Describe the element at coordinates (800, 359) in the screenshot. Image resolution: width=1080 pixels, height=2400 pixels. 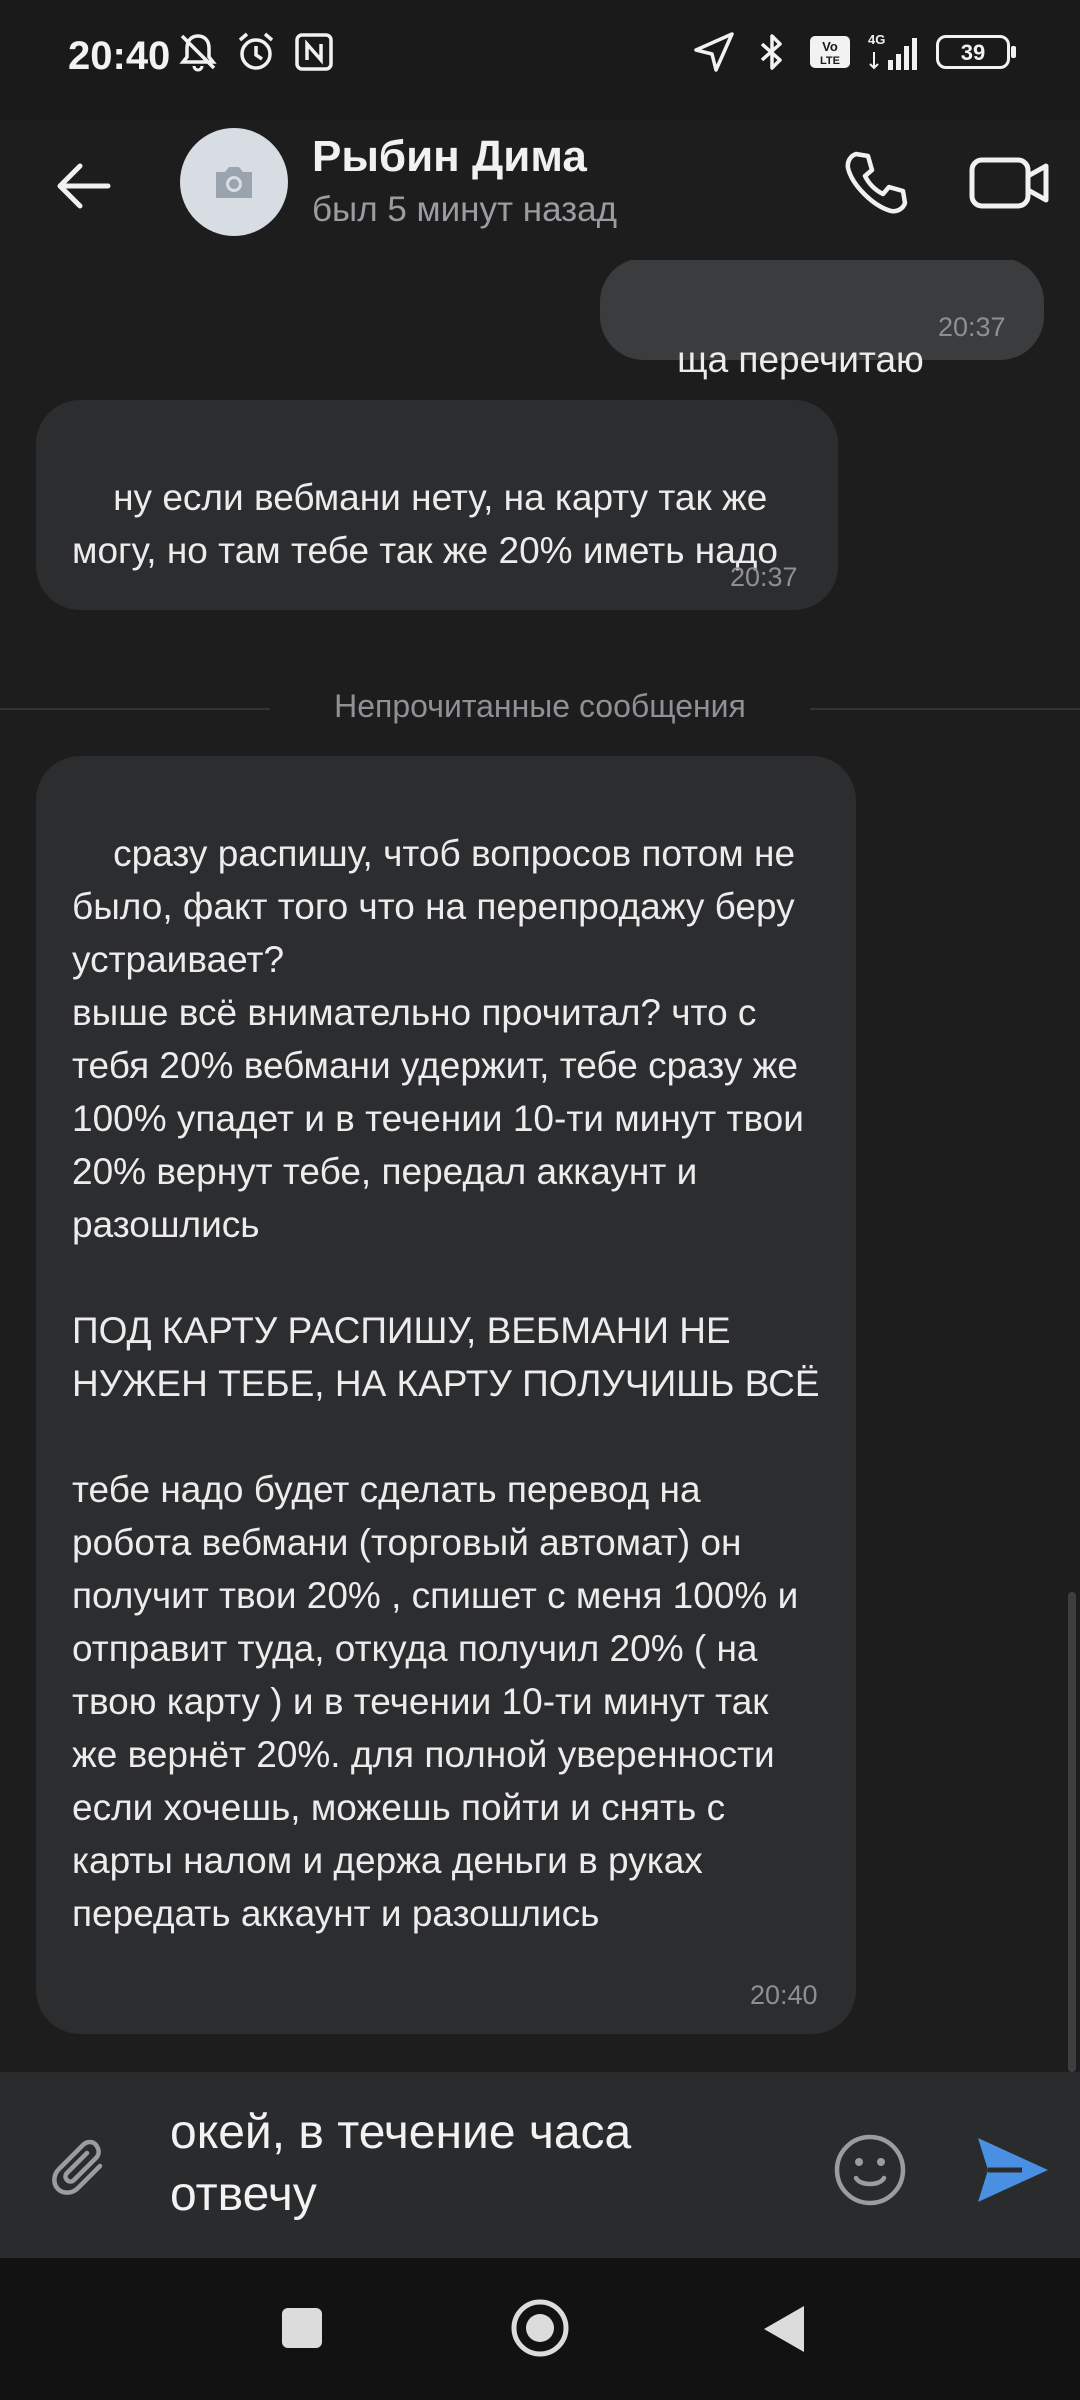
I see `message-text: ща перечитаю` at that location.